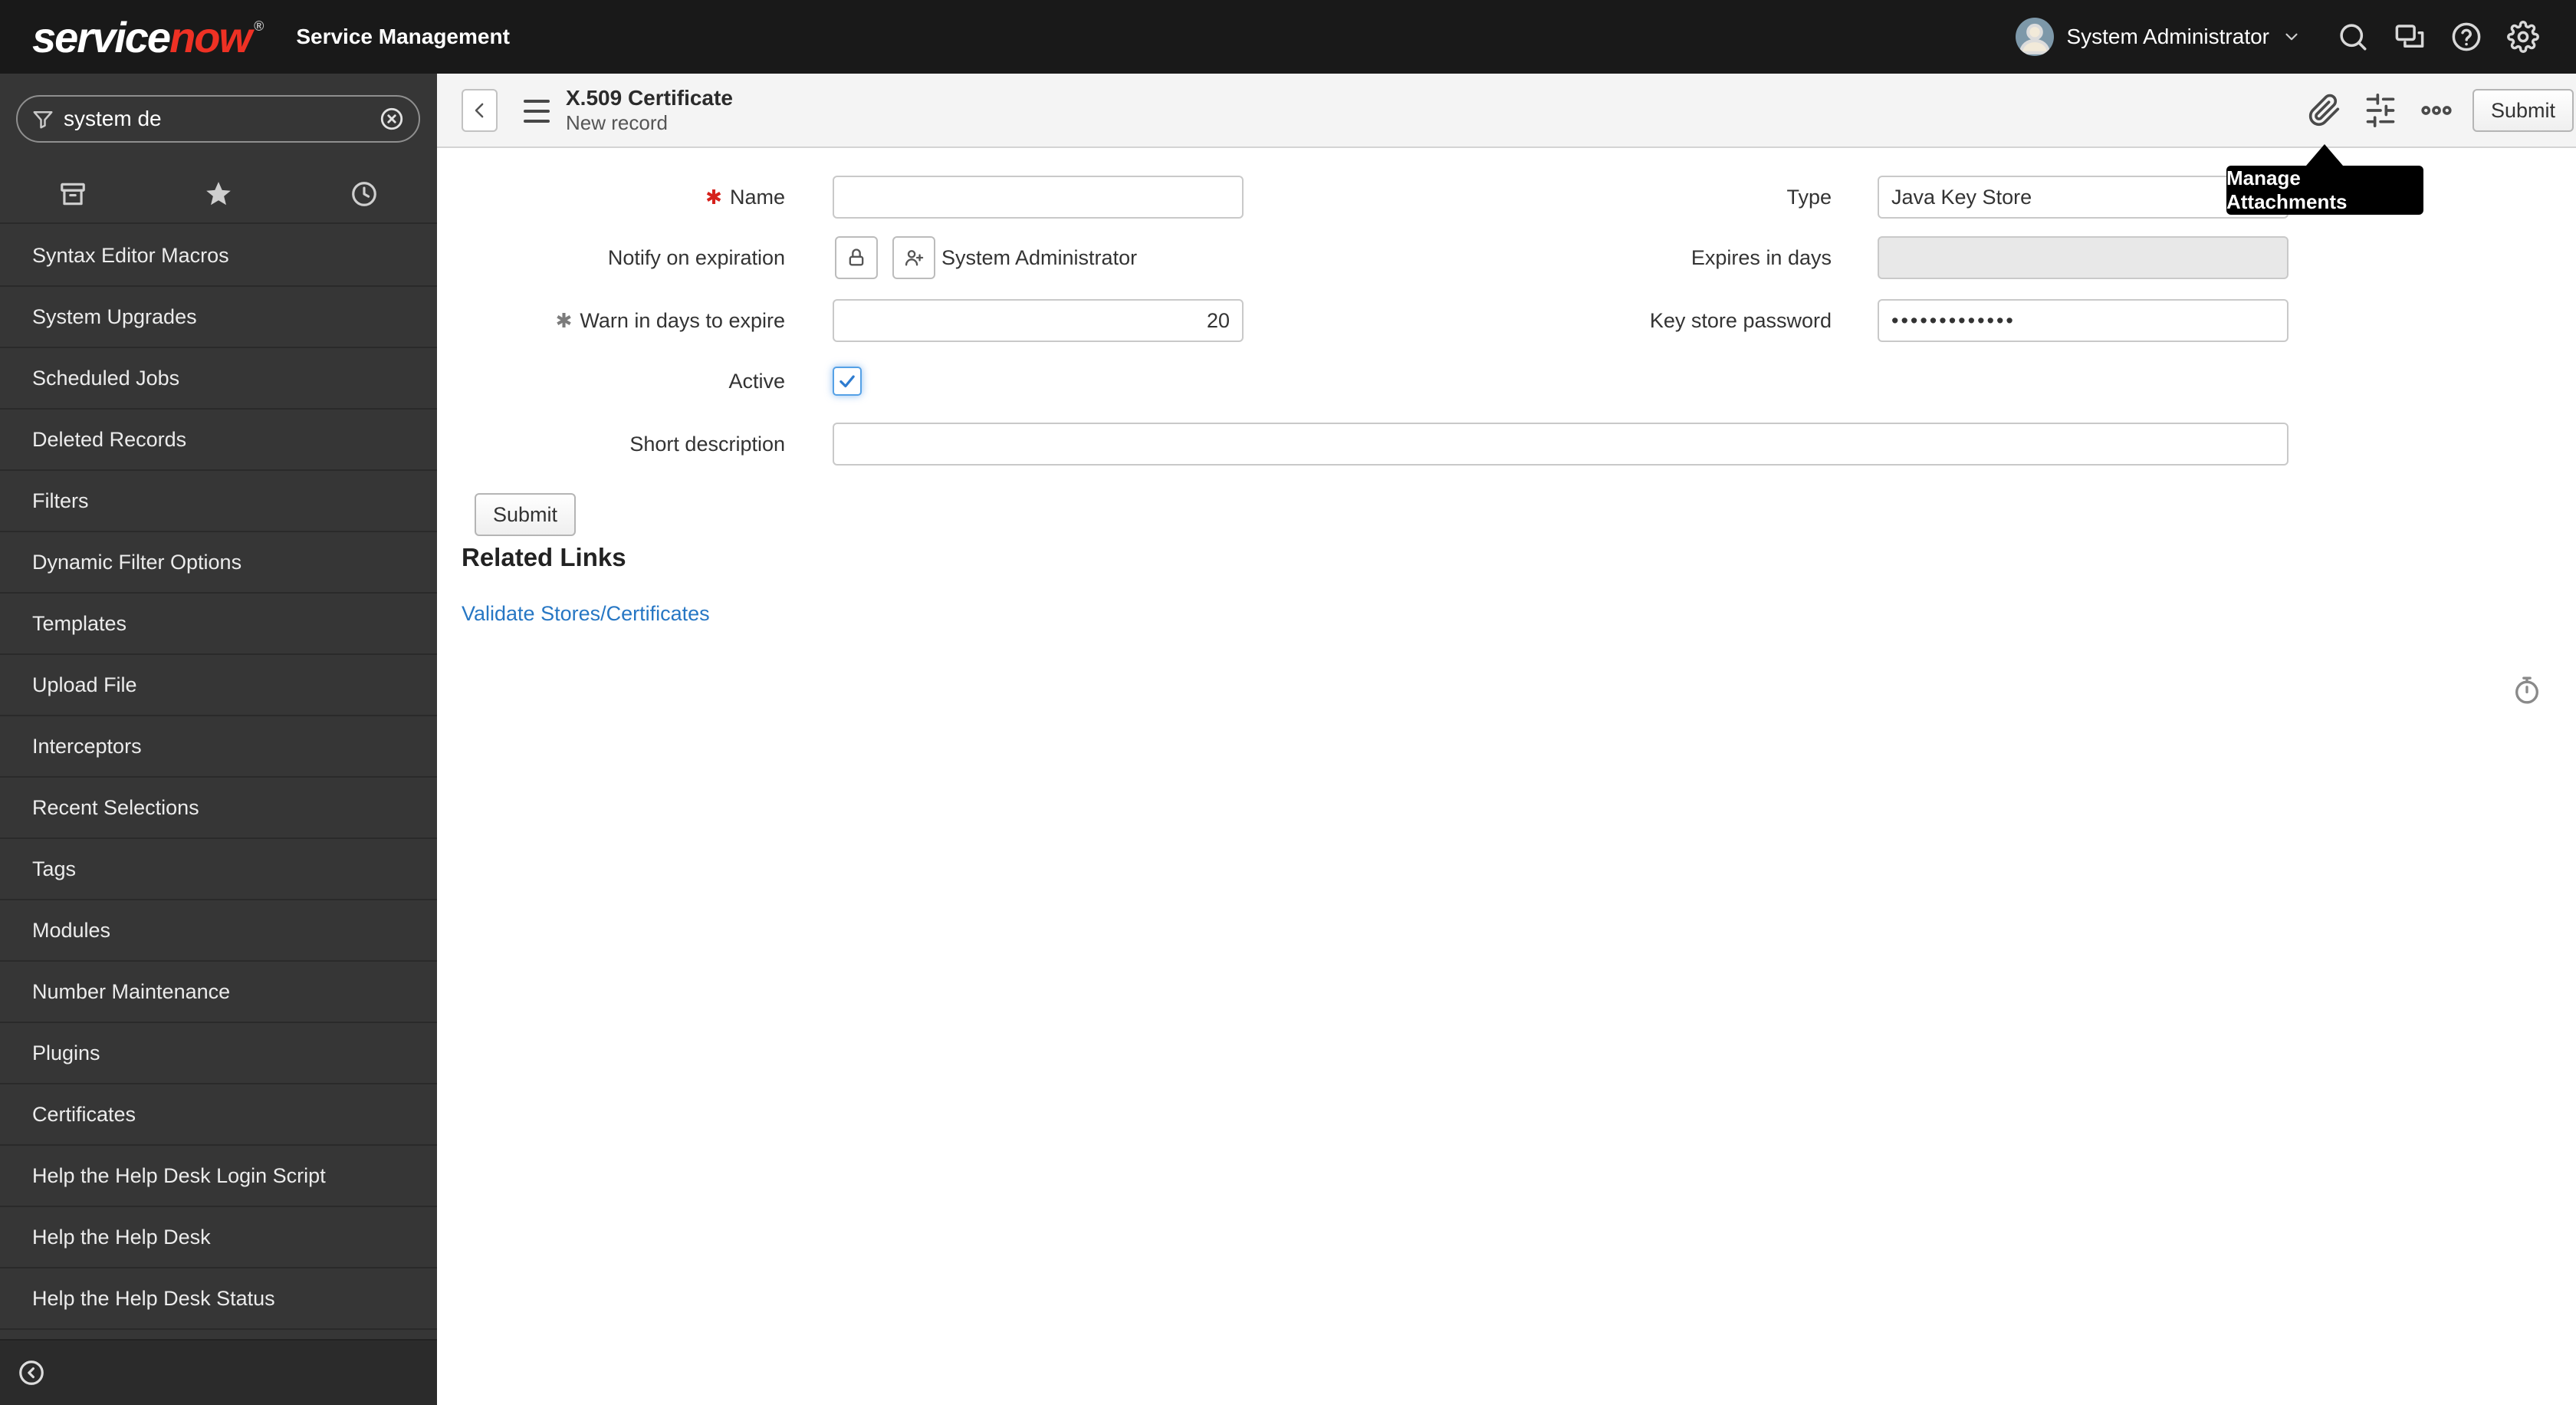 The height and width of the screenshot is (1405, 2576). I want to click on sidebar-item-label: Templates, so click(80, 624).